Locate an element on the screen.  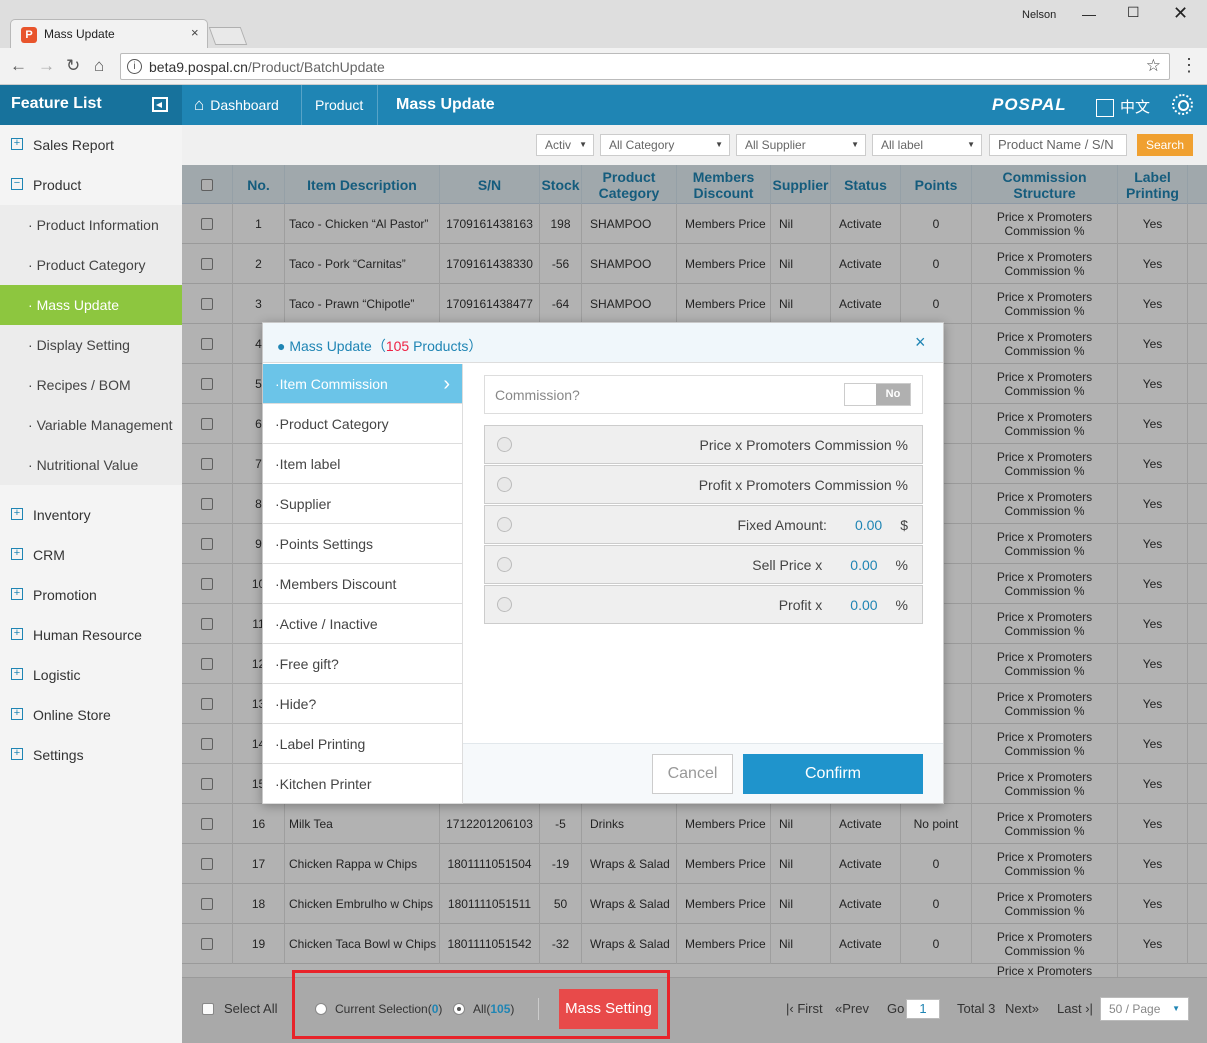
sidebar-item-online-store: + Online Store is located at coordinates (91, 715).